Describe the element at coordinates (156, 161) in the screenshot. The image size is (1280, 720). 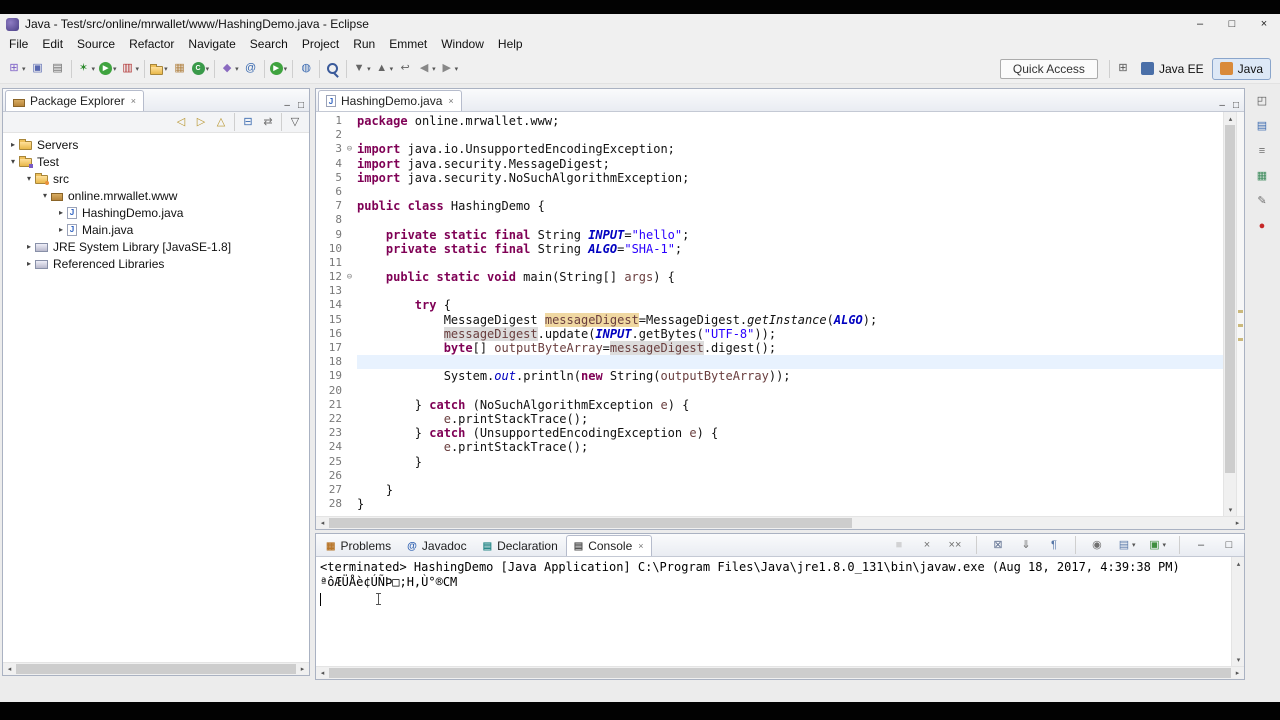
I see `tree-item-test: ▾ Test` at that location.